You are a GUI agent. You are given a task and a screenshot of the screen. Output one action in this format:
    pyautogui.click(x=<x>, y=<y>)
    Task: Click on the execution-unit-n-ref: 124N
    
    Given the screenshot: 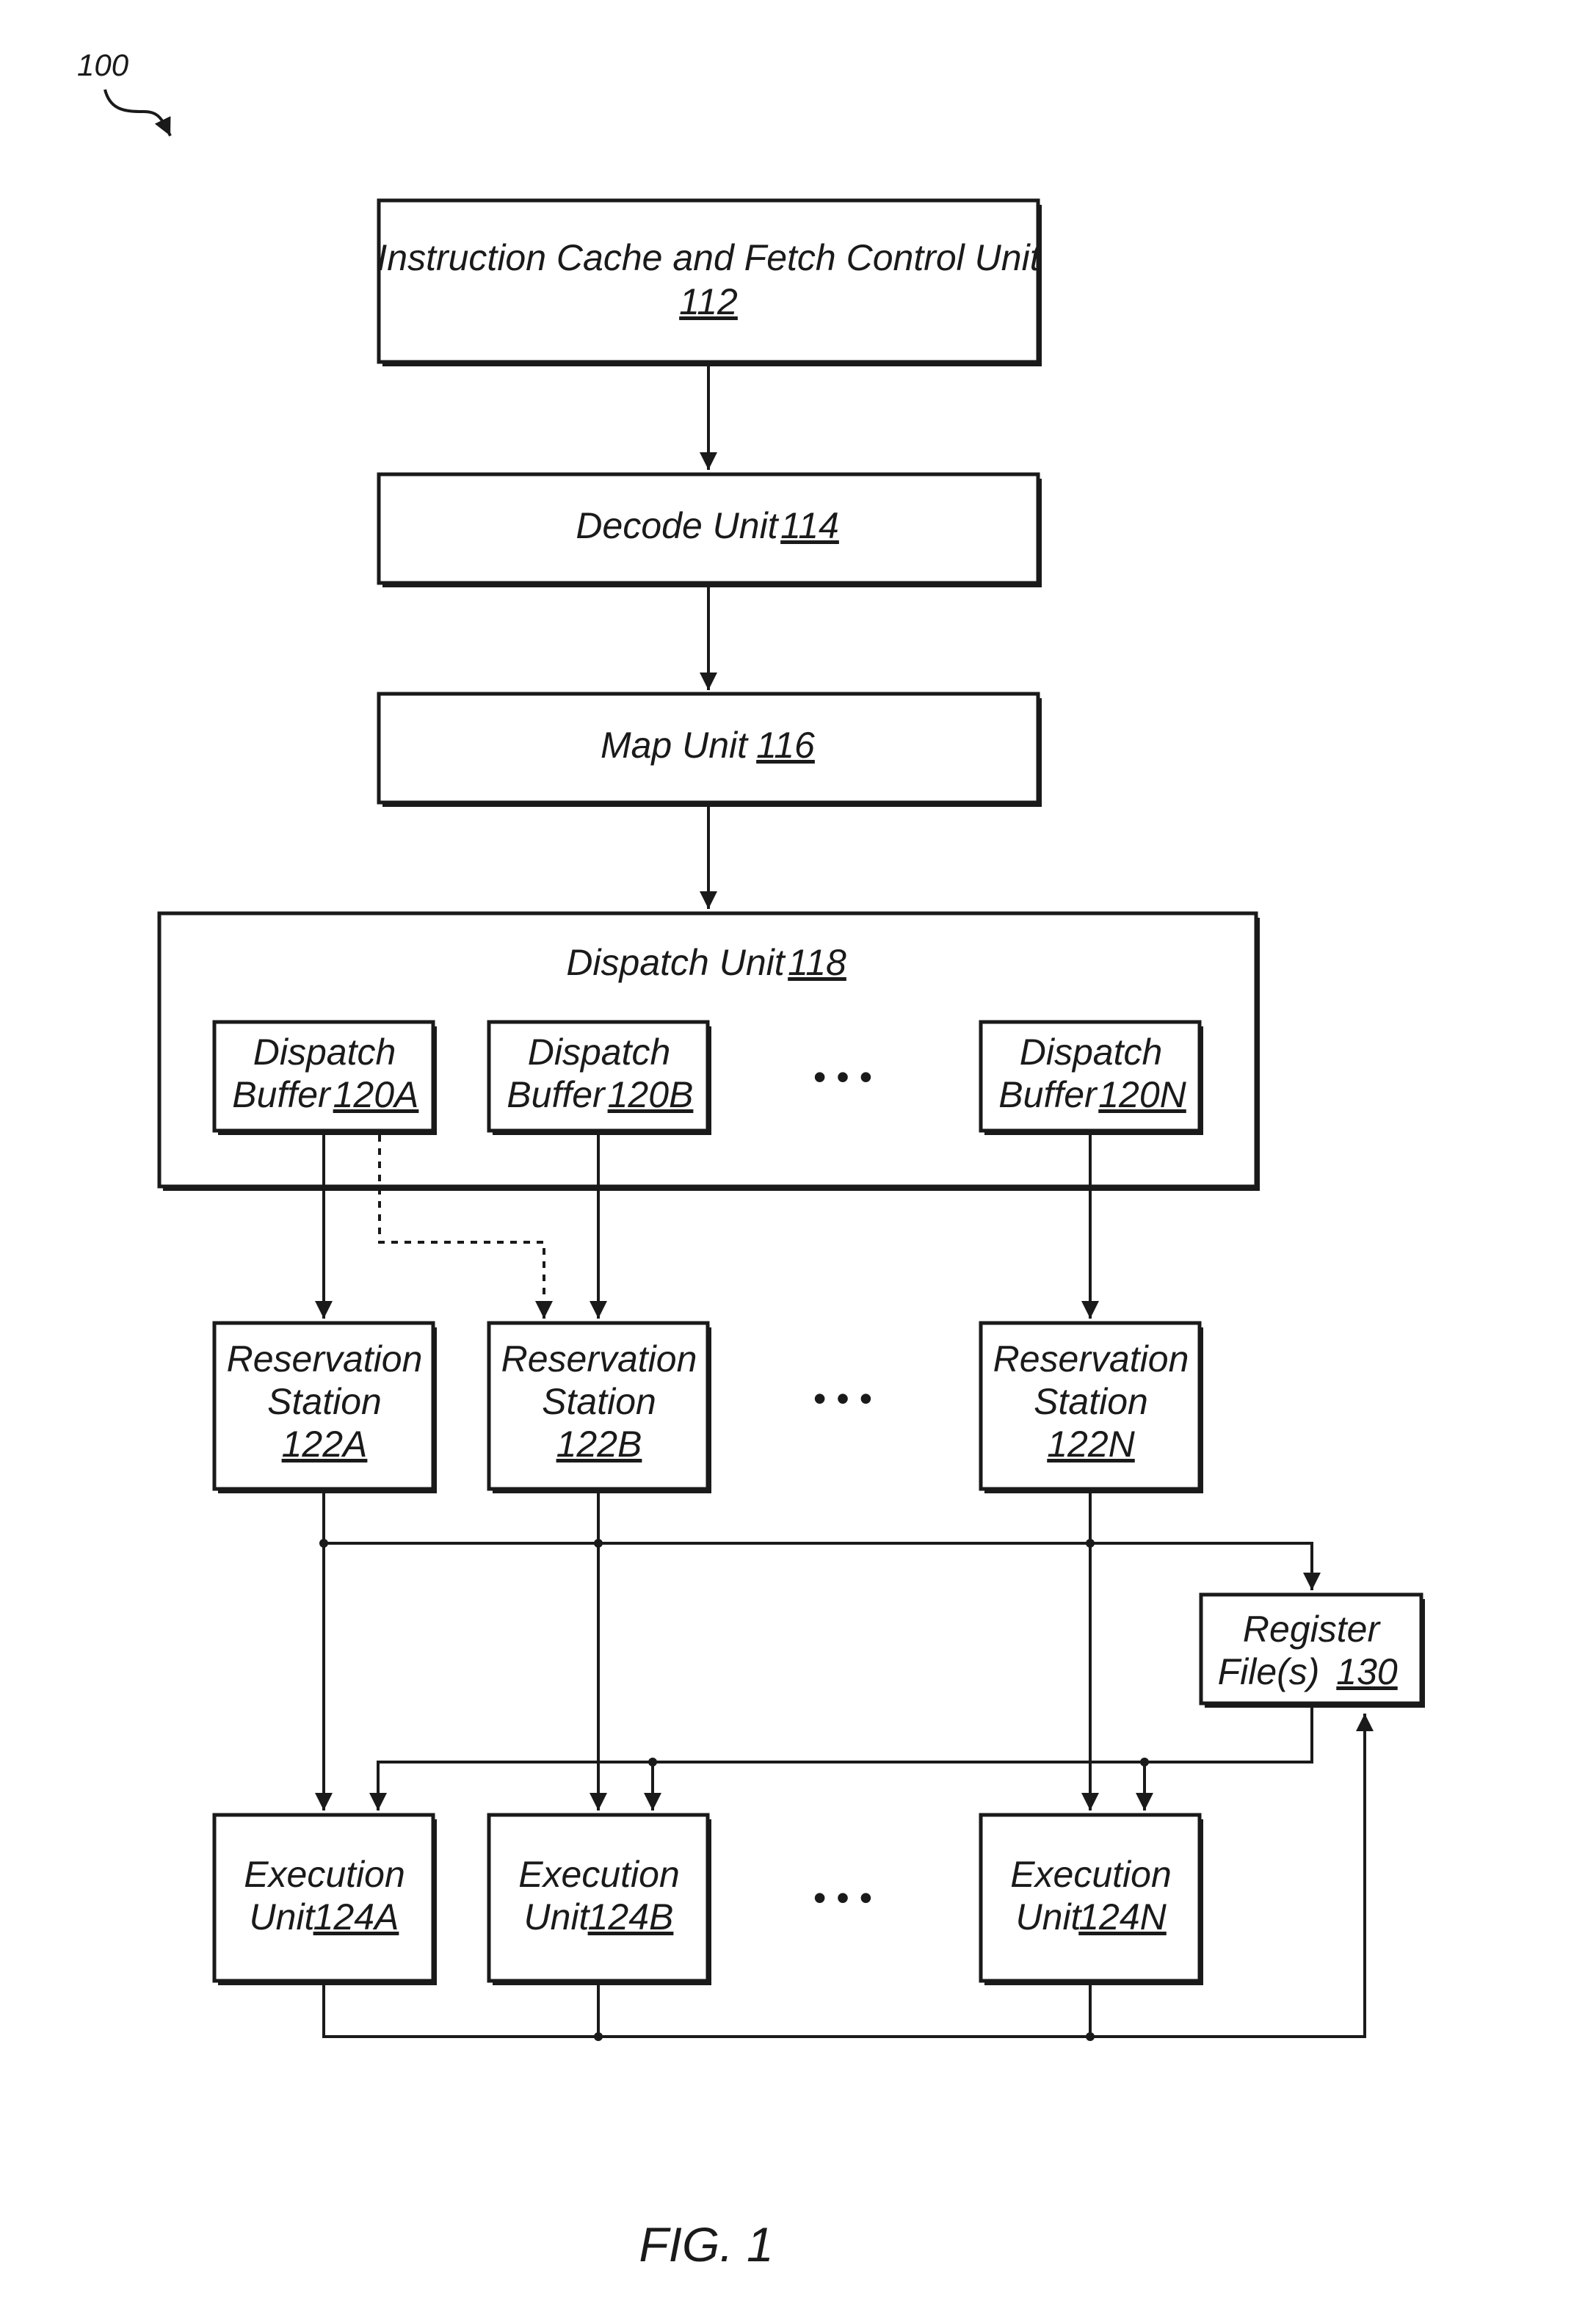 What is the action you would take?
    pyautogui.click(x=1122, y=1917)
    